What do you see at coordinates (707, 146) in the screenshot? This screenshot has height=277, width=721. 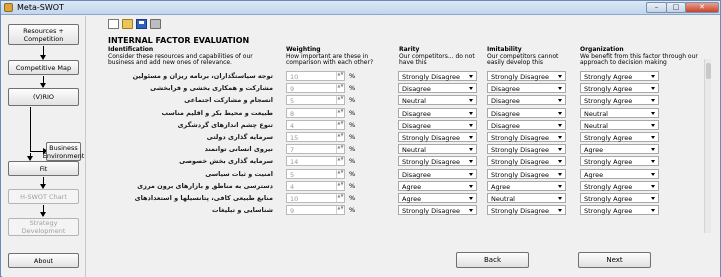 I see `vertical-scrollbar` at bounding box center [707, 146].